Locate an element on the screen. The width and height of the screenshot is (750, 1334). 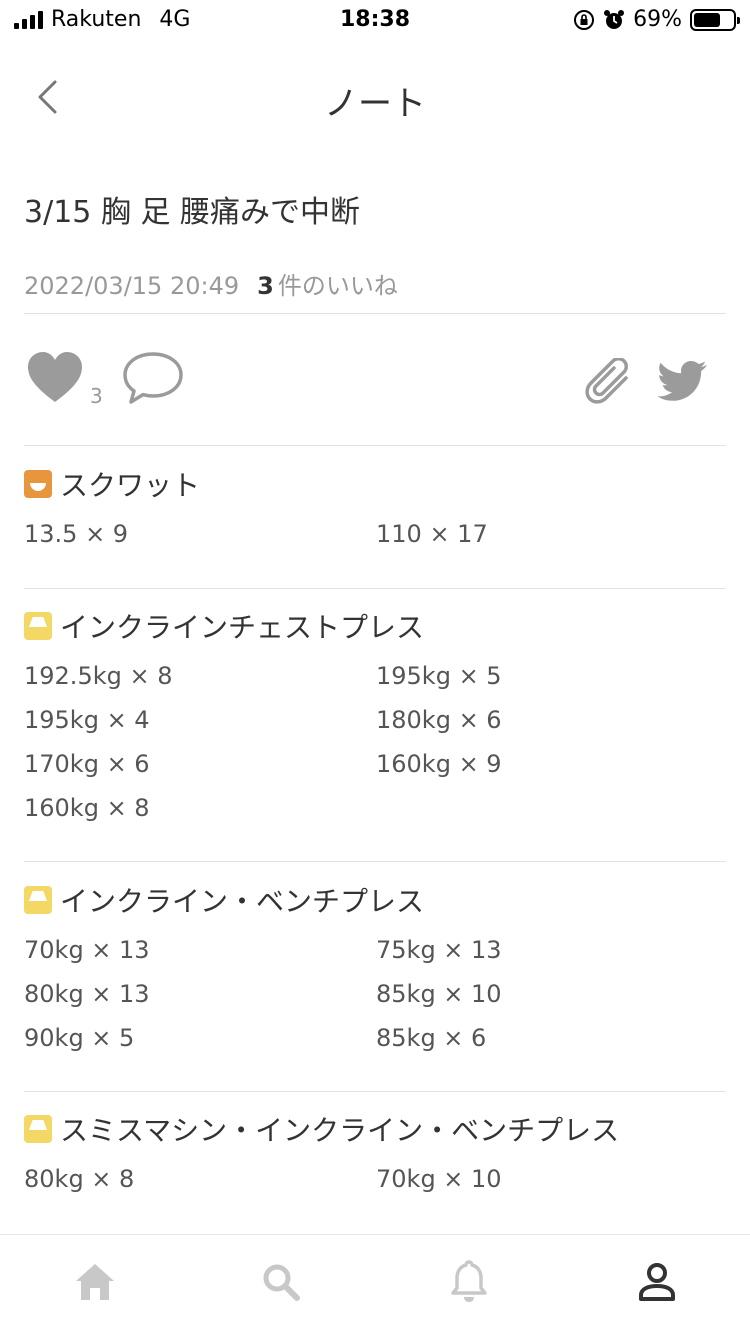
status-left: Rakuten 4G is located at coordinates (102, 19).